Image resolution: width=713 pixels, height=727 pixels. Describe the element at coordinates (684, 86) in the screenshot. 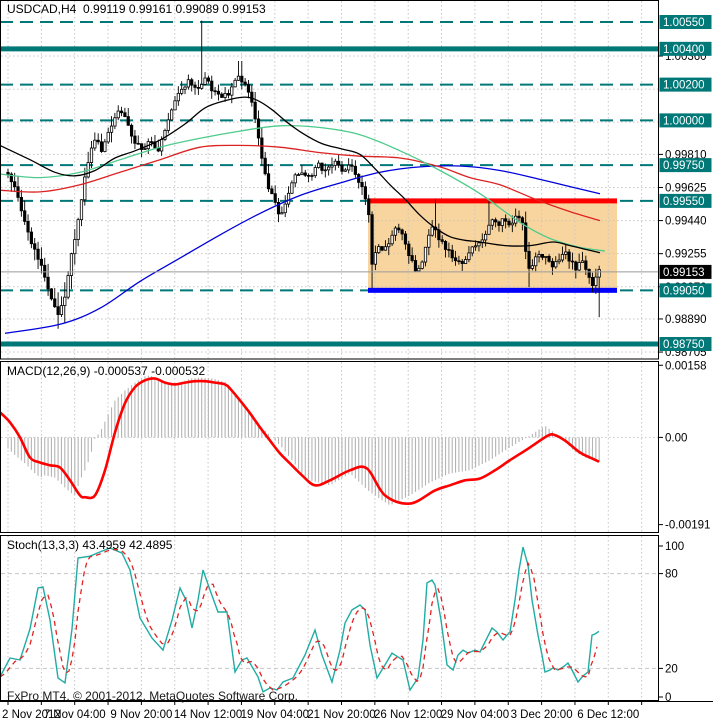

I see `price-level-label: 1.00200` at that location.